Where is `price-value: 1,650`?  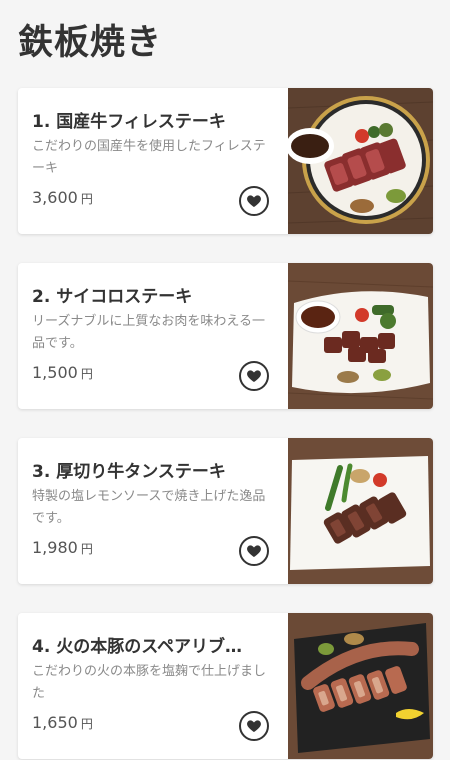 price-value: 1,650 is located at coordinates (55, 722).